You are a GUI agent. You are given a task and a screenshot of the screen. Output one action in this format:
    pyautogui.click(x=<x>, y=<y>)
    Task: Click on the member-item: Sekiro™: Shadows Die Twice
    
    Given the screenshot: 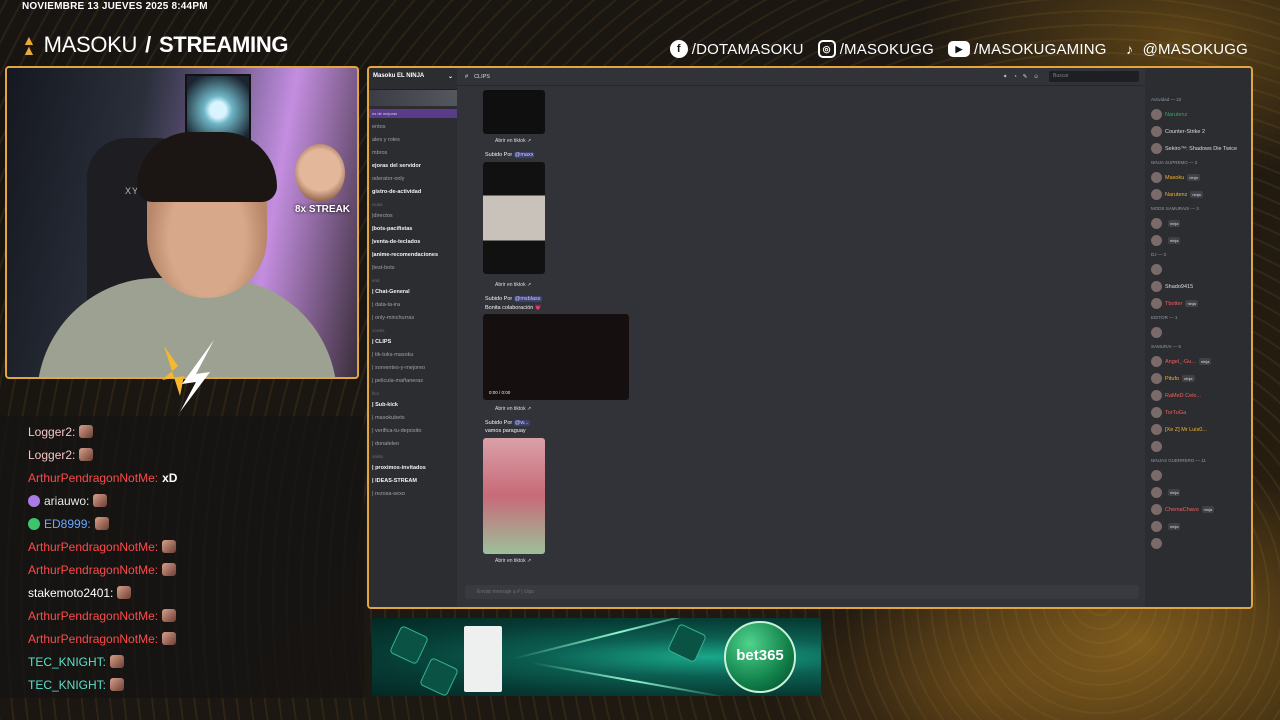 What is the action you would take?
    pyautogui.click(x=1199, y=148)
    